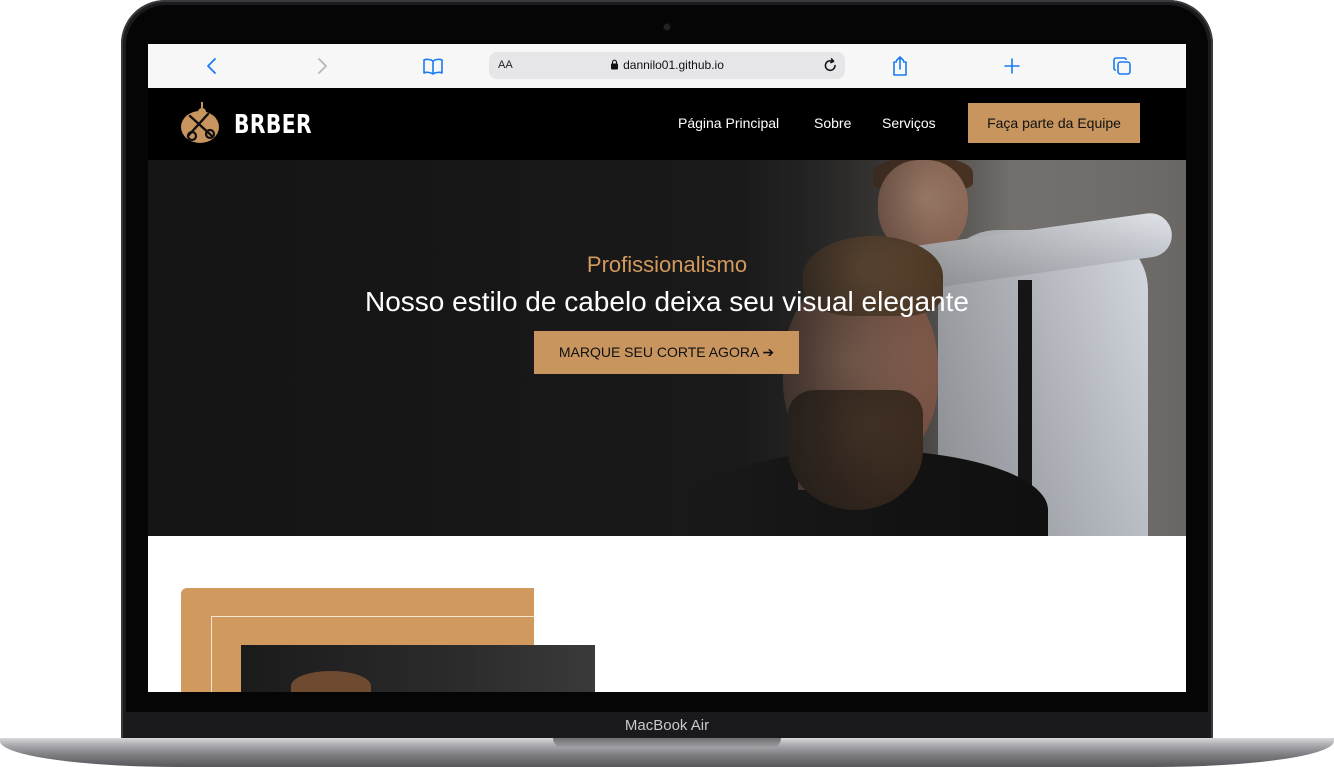 The height and width of the screenshot is (767, 1334). I want to click on chevron-right-icon, so click(322, 66).